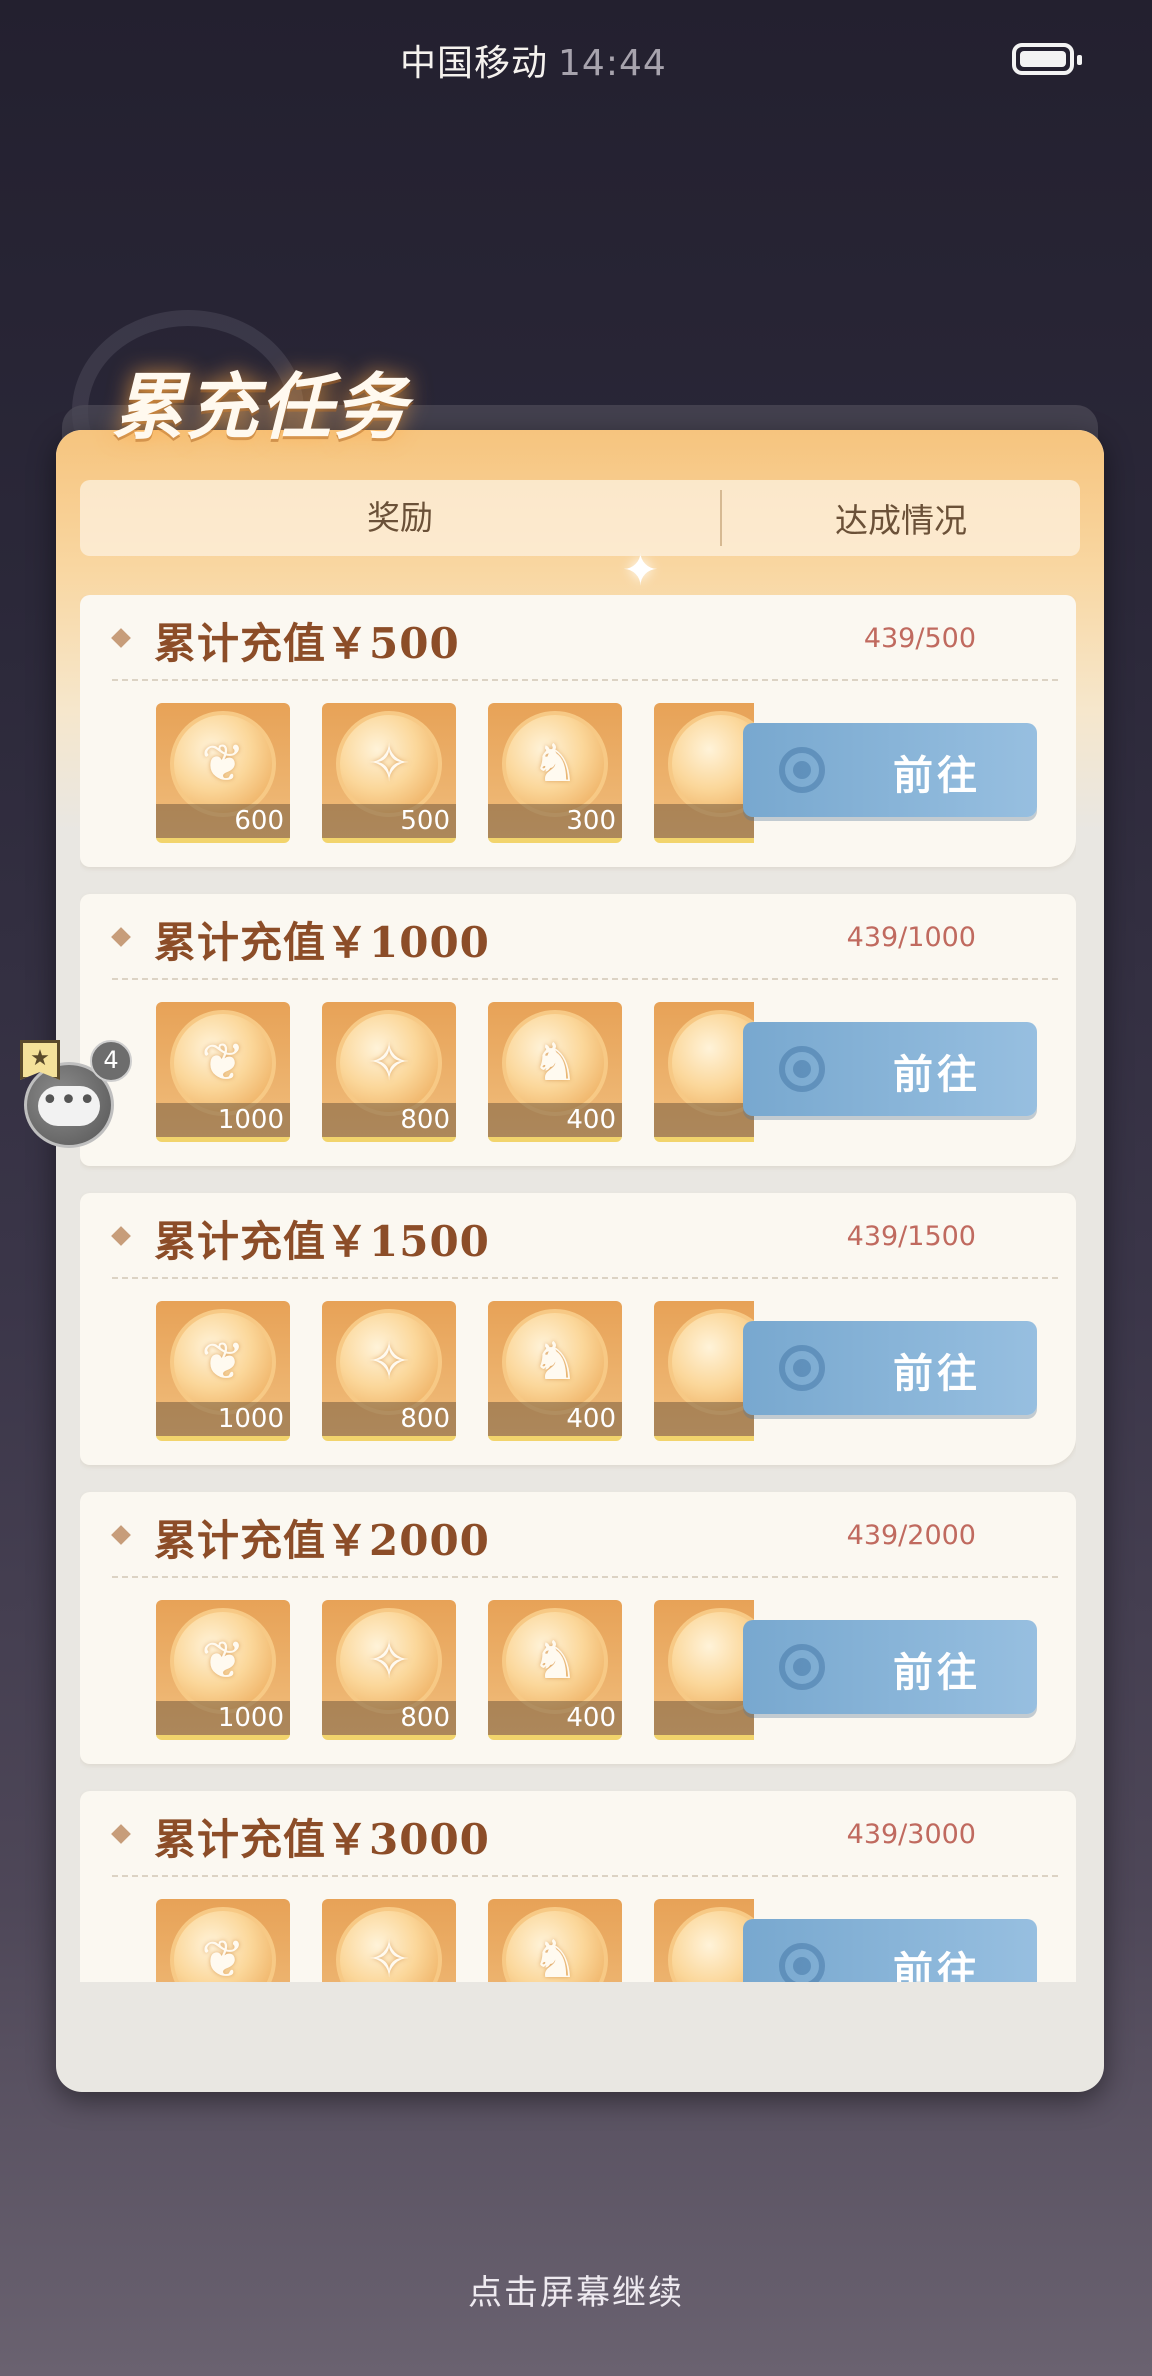 Image resolution: width=1152 pixels, height=2376 pixels. I want to click on reward-quantity: 600, so click(223, 821).